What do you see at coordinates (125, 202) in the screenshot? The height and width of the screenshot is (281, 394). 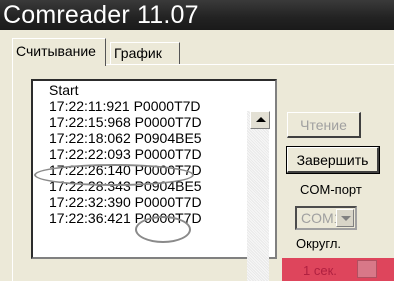 I see `log-line: 17:22:32:390 P0000T7D` at bounding box center [125, 202].